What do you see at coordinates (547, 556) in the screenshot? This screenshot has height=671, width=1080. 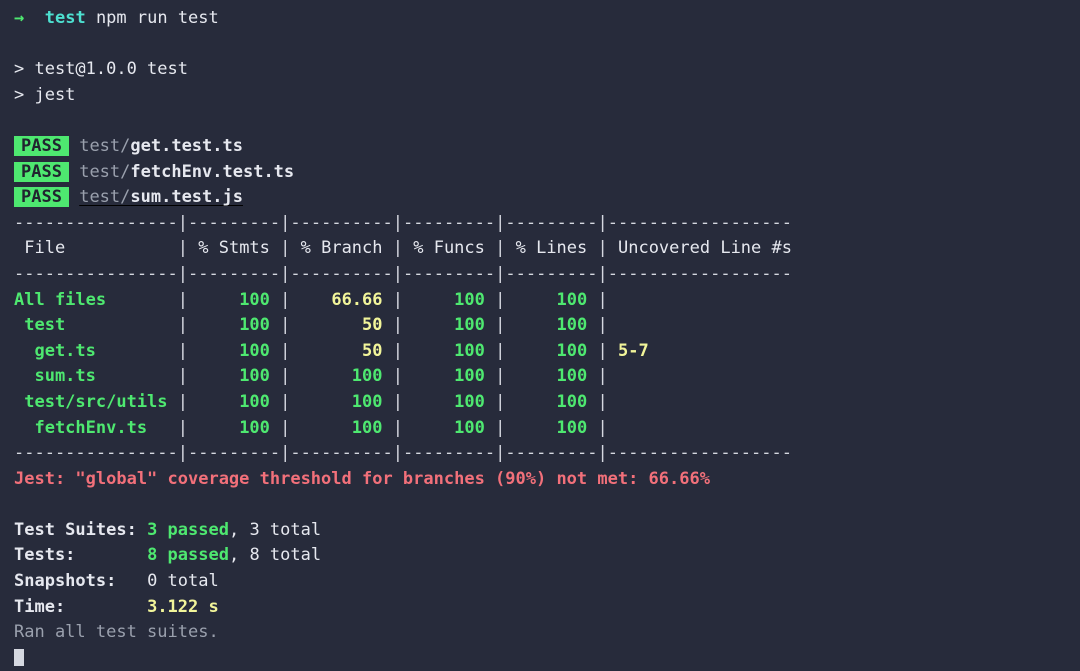 I see `summary-tests: Tests: 8 passed, 8 total` at bounding box center [547, 556].